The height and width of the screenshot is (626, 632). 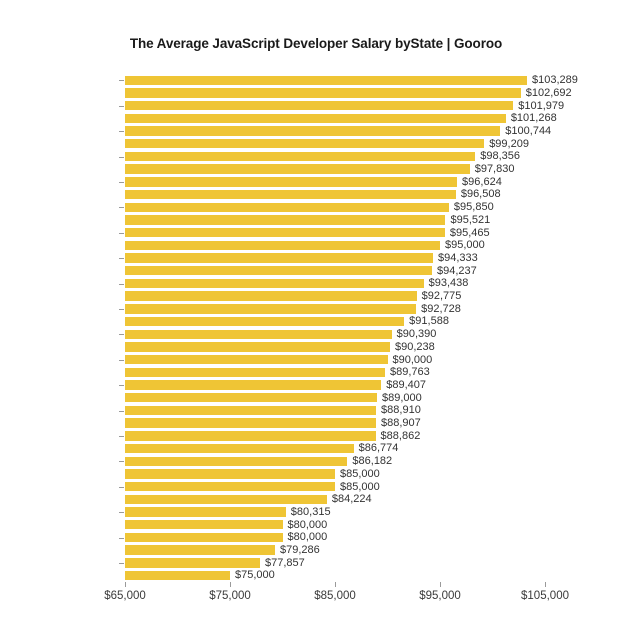 I want to click on x-axis-tick-label: $75,000, so click(x=230, y=596).